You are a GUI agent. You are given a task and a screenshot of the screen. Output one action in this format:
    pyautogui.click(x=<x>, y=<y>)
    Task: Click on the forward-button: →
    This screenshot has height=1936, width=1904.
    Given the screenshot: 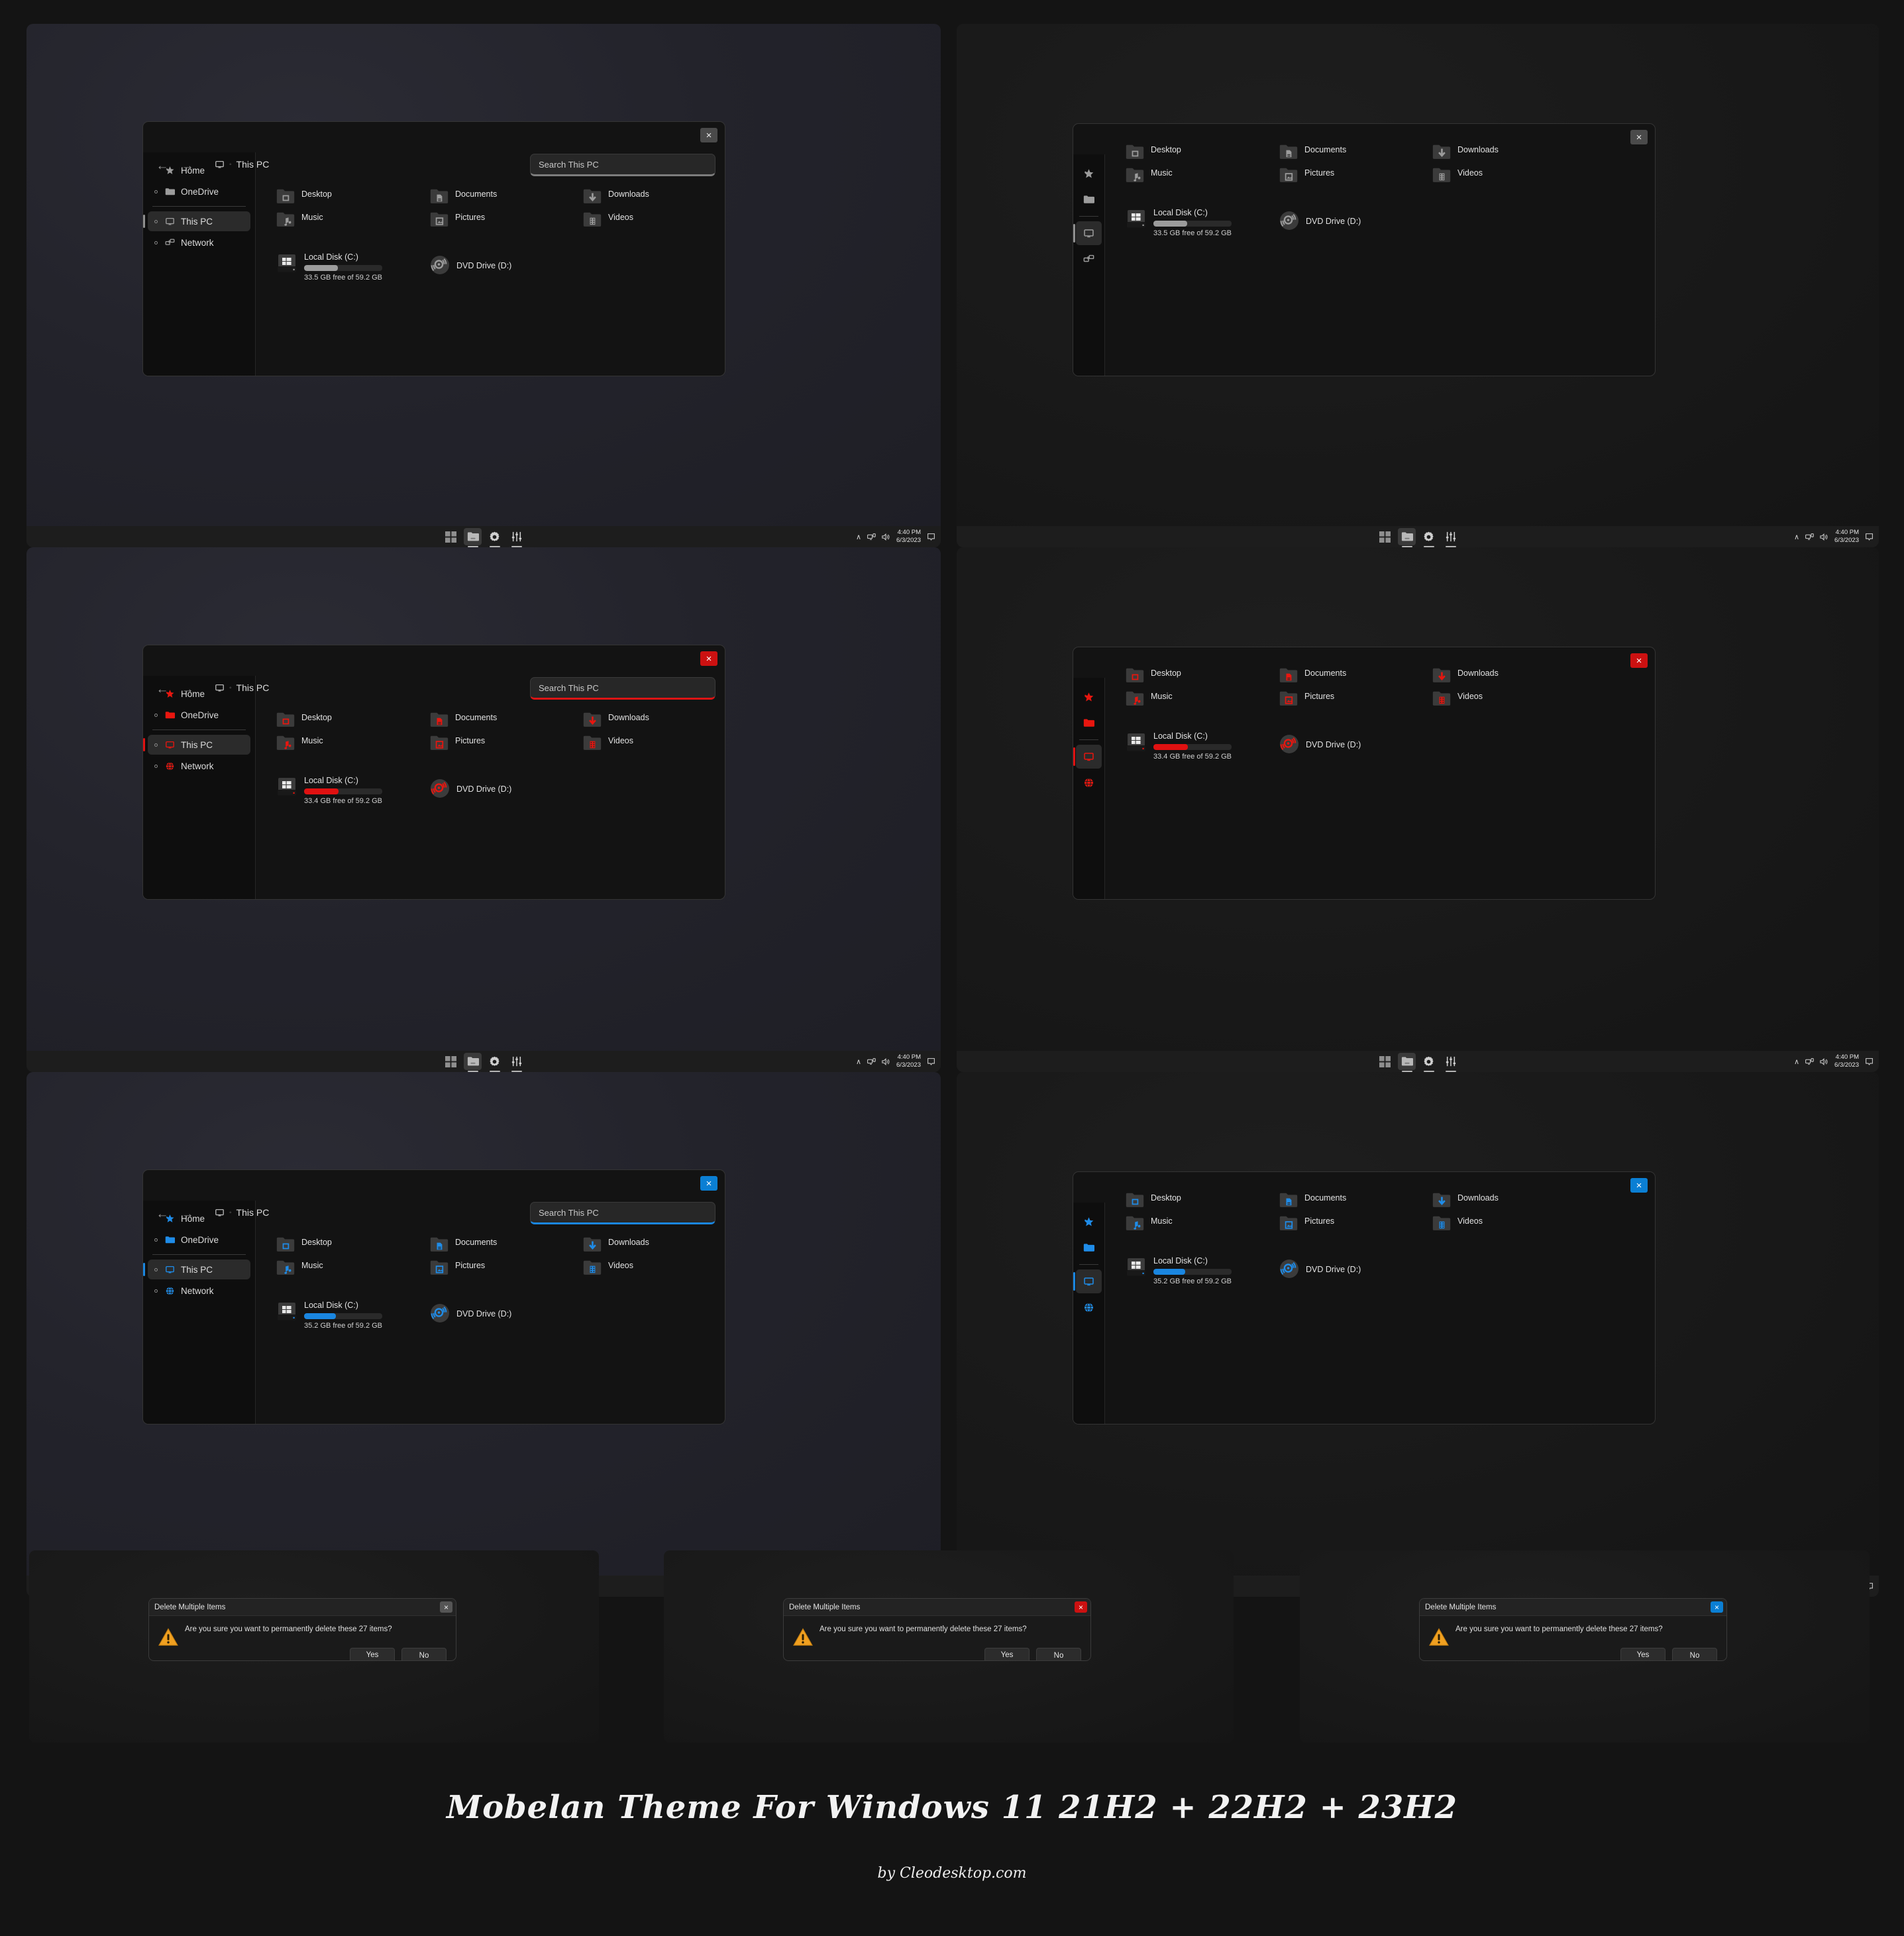 What is the action you would take?
    pyautogui.click(x=187, y=165)
    